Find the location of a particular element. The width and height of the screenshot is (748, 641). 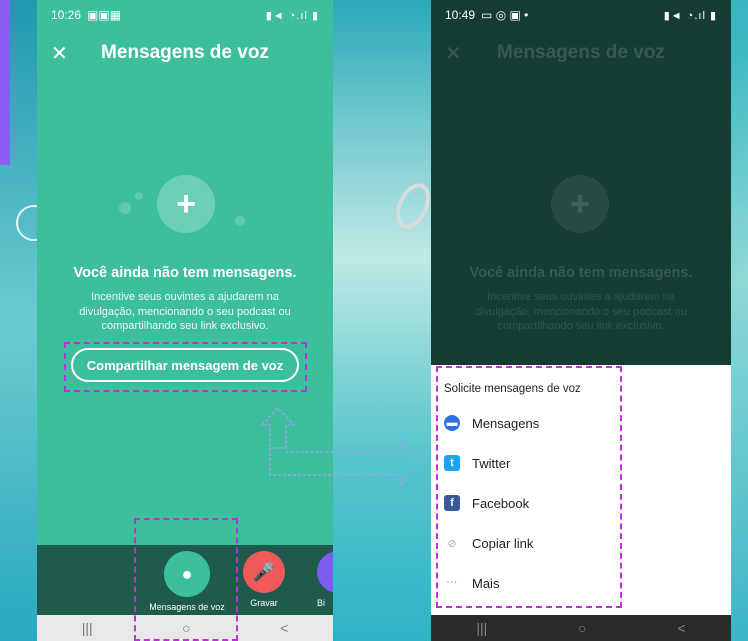

annotation-arrows is located at coordinates (339, 447).